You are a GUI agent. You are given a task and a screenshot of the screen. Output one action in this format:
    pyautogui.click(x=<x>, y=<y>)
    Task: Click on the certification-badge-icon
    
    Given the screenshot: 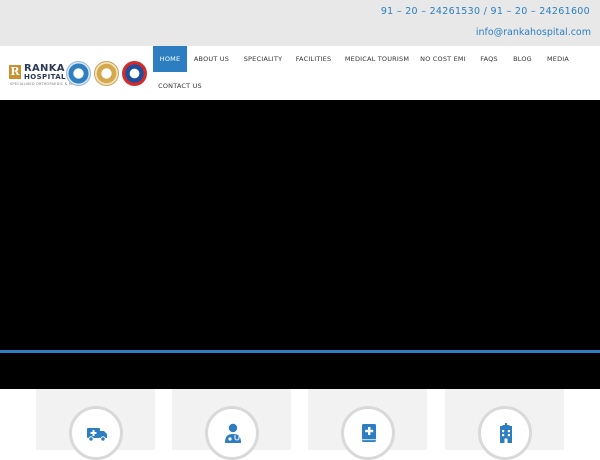 What is the action you would take?
    pyautogui.click(x=134, y=73)
    